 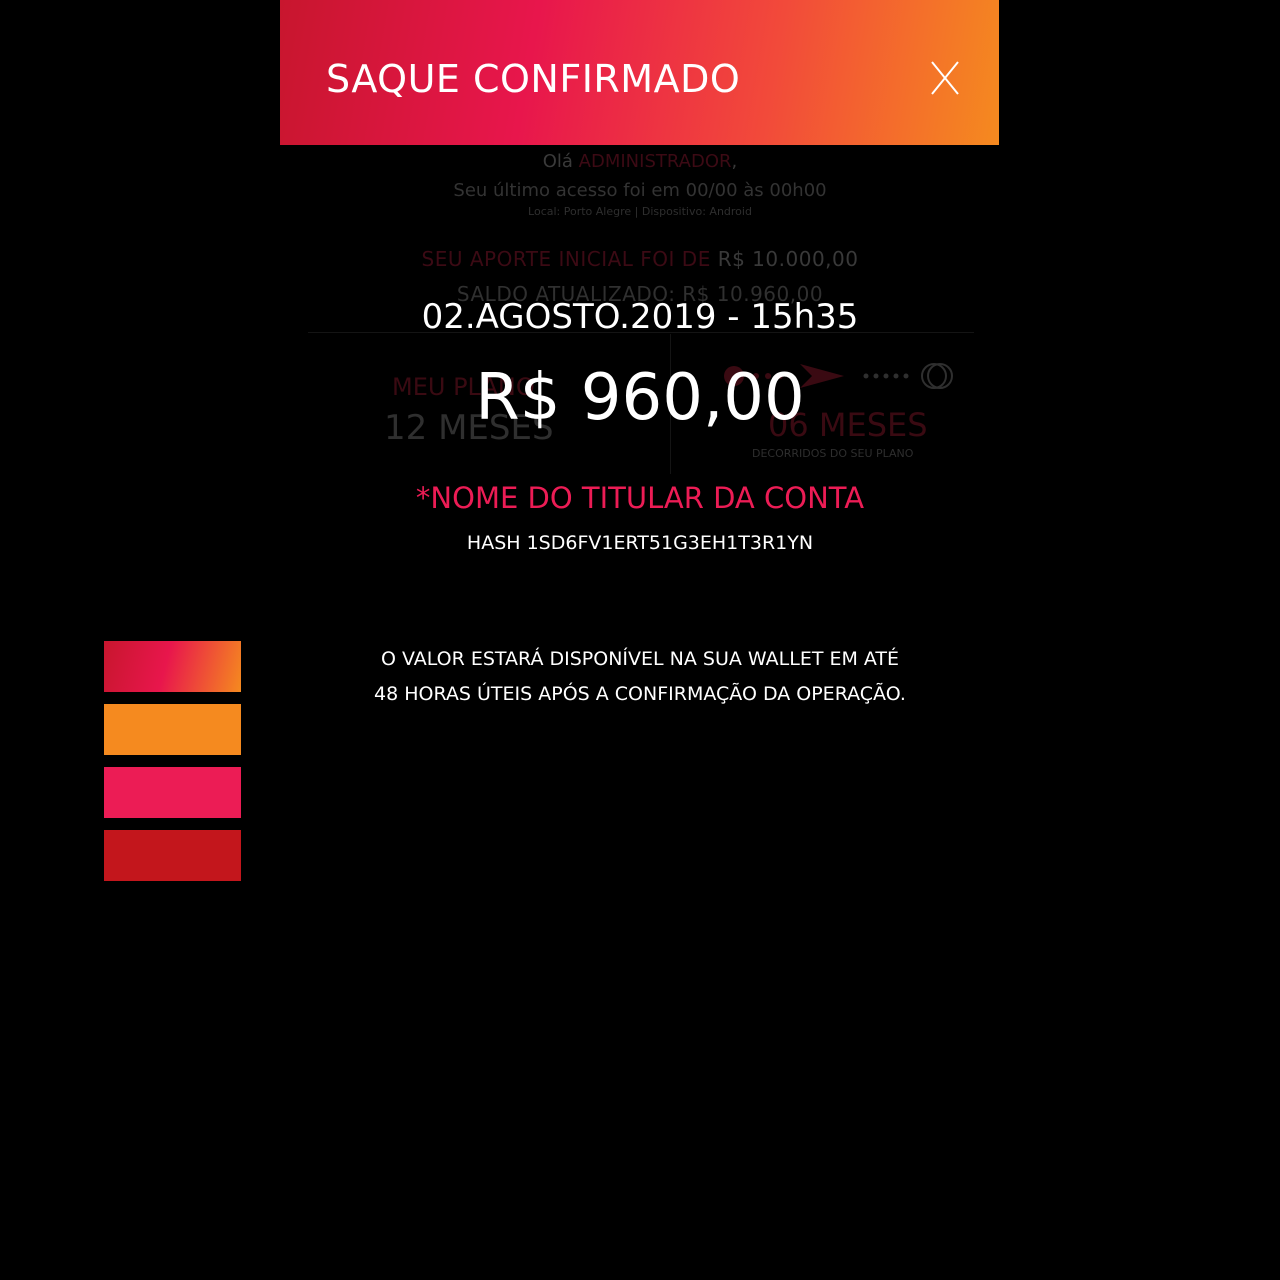 What do you see at coordinates (833, 453) in the screenshot?
I see `elapsed-label: DECORRIDOS DO SEU PLANO` at bounding box center [833, 453].